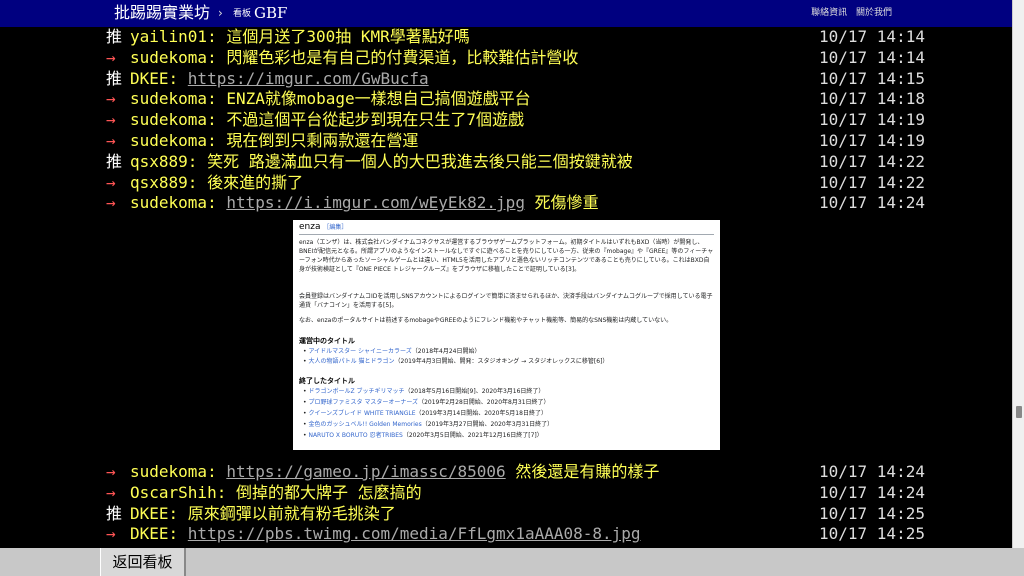  What do you see at coordinates (319, 492) in the screenshot?
I see `comment-text: : 倒掉的都大牌子 怎麼搞的` at bounding box center [319, 492].